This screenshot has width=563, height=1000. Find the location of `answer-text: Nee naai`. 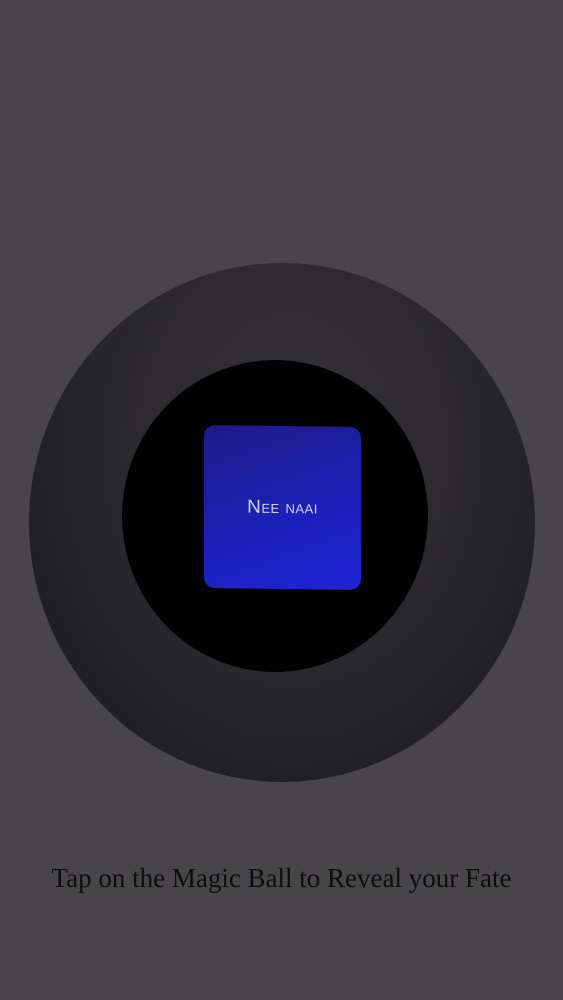

answer-text: Nee naai is located at coordinates (282, 507).